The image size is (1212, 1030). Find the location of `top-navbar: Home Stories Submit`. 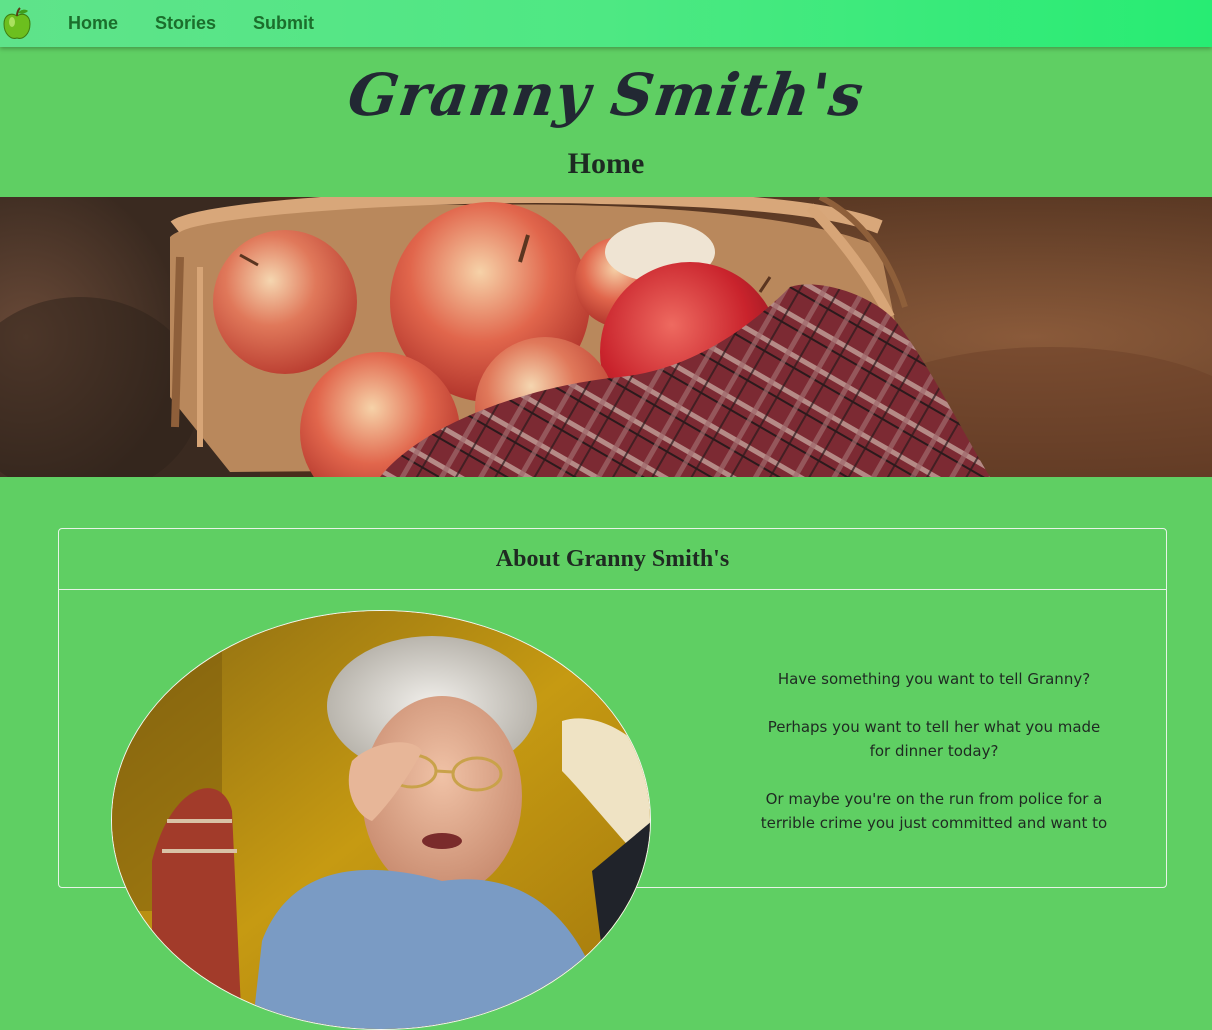

top-navbar: Home Stories Submit is located at coordinates (606, 23).